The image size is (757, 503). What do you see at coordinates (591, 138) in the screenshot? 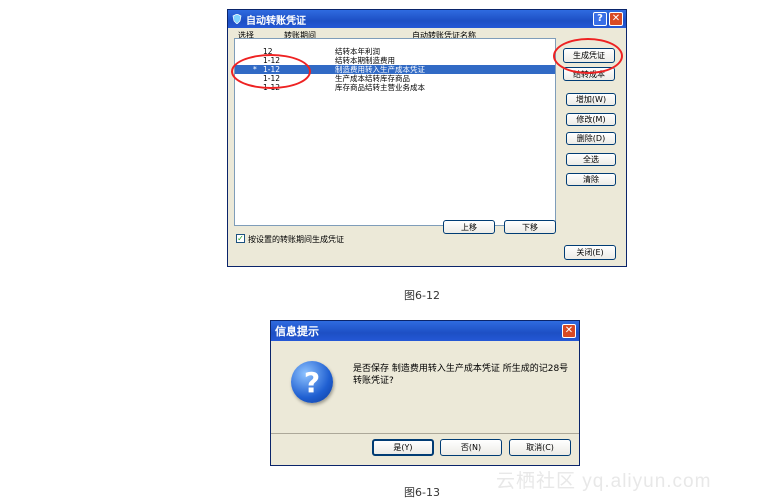
I see `delete-button: 删除(D)` at bounding box center [591, 138].